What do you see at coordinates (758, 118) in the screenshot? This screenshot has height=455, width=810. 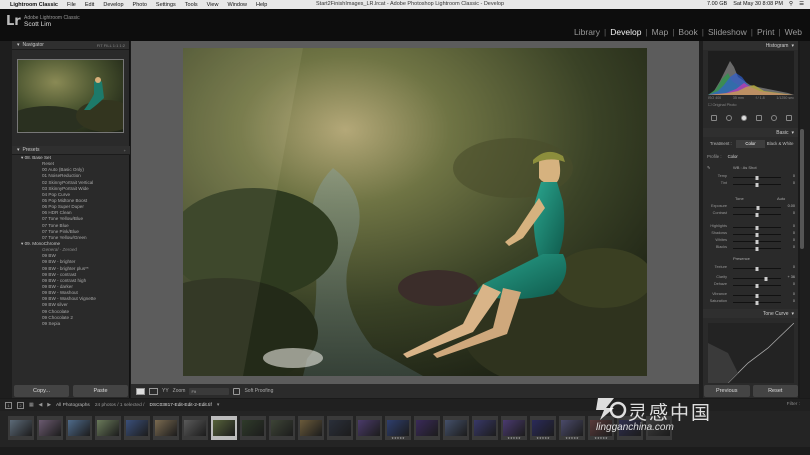 I see `graduated-filter-icon` at bounding box center [758, 118].